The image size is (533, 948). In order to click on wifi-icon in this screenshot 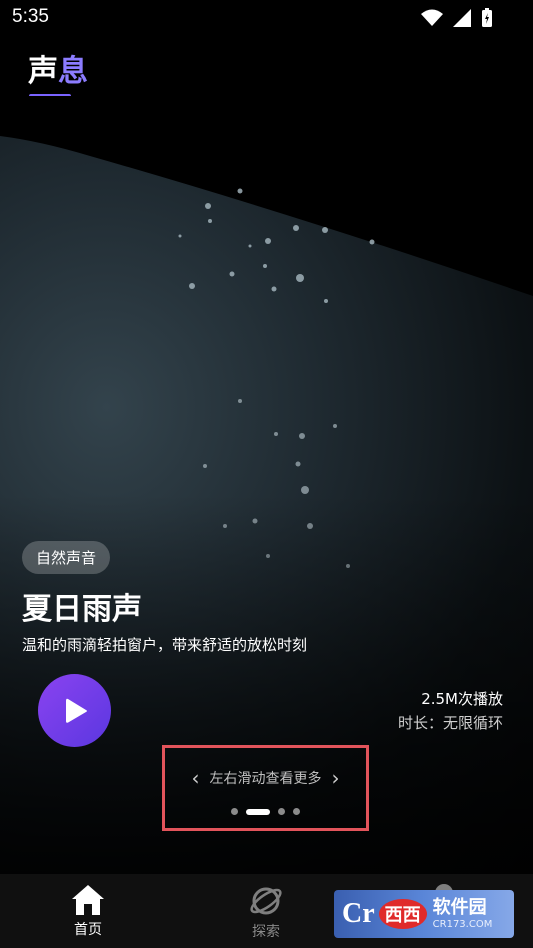, I will do `click(432, 17)`.